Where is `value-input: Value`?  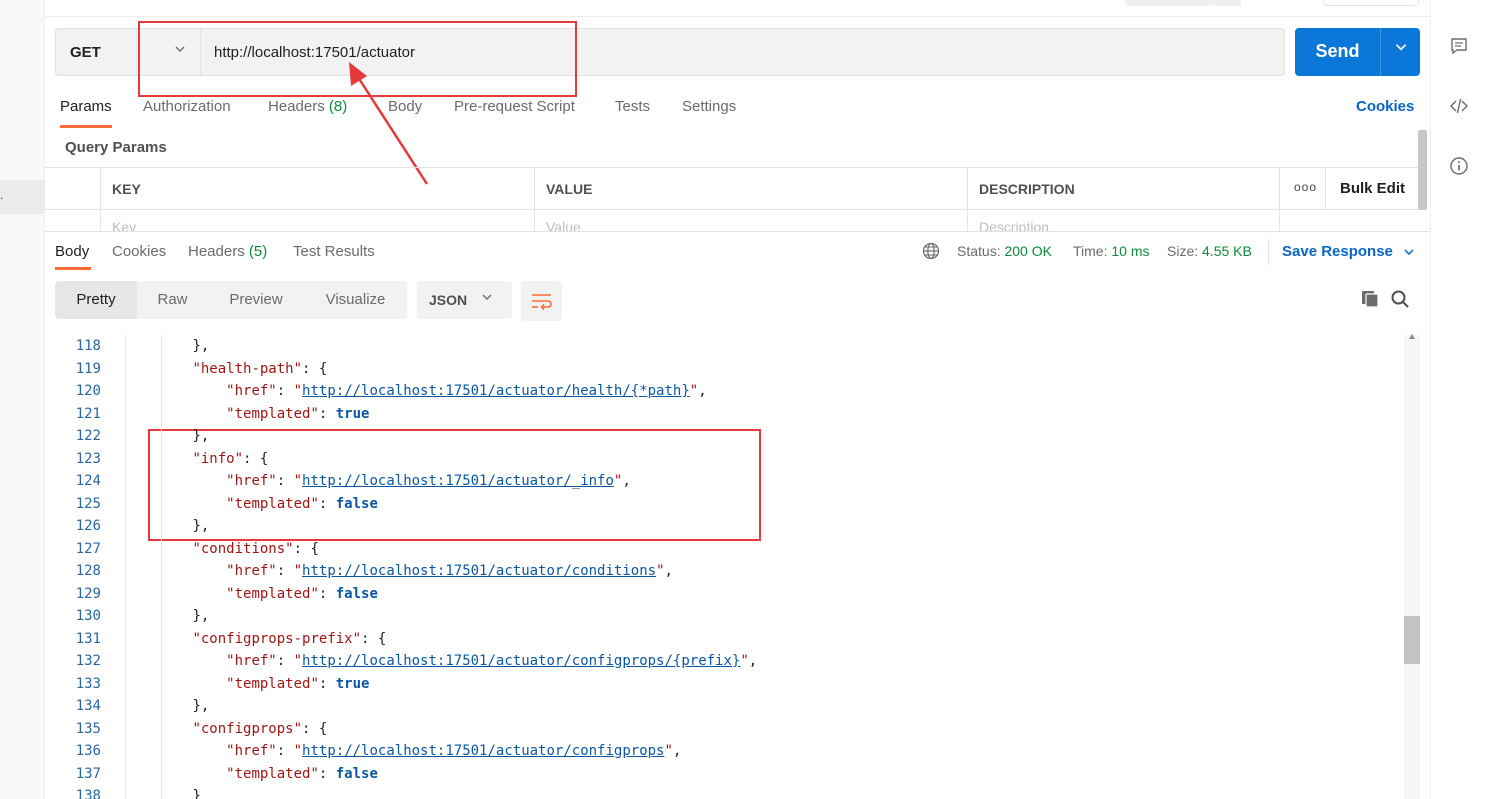
value-input: Value is located at coordinates (751, 221).